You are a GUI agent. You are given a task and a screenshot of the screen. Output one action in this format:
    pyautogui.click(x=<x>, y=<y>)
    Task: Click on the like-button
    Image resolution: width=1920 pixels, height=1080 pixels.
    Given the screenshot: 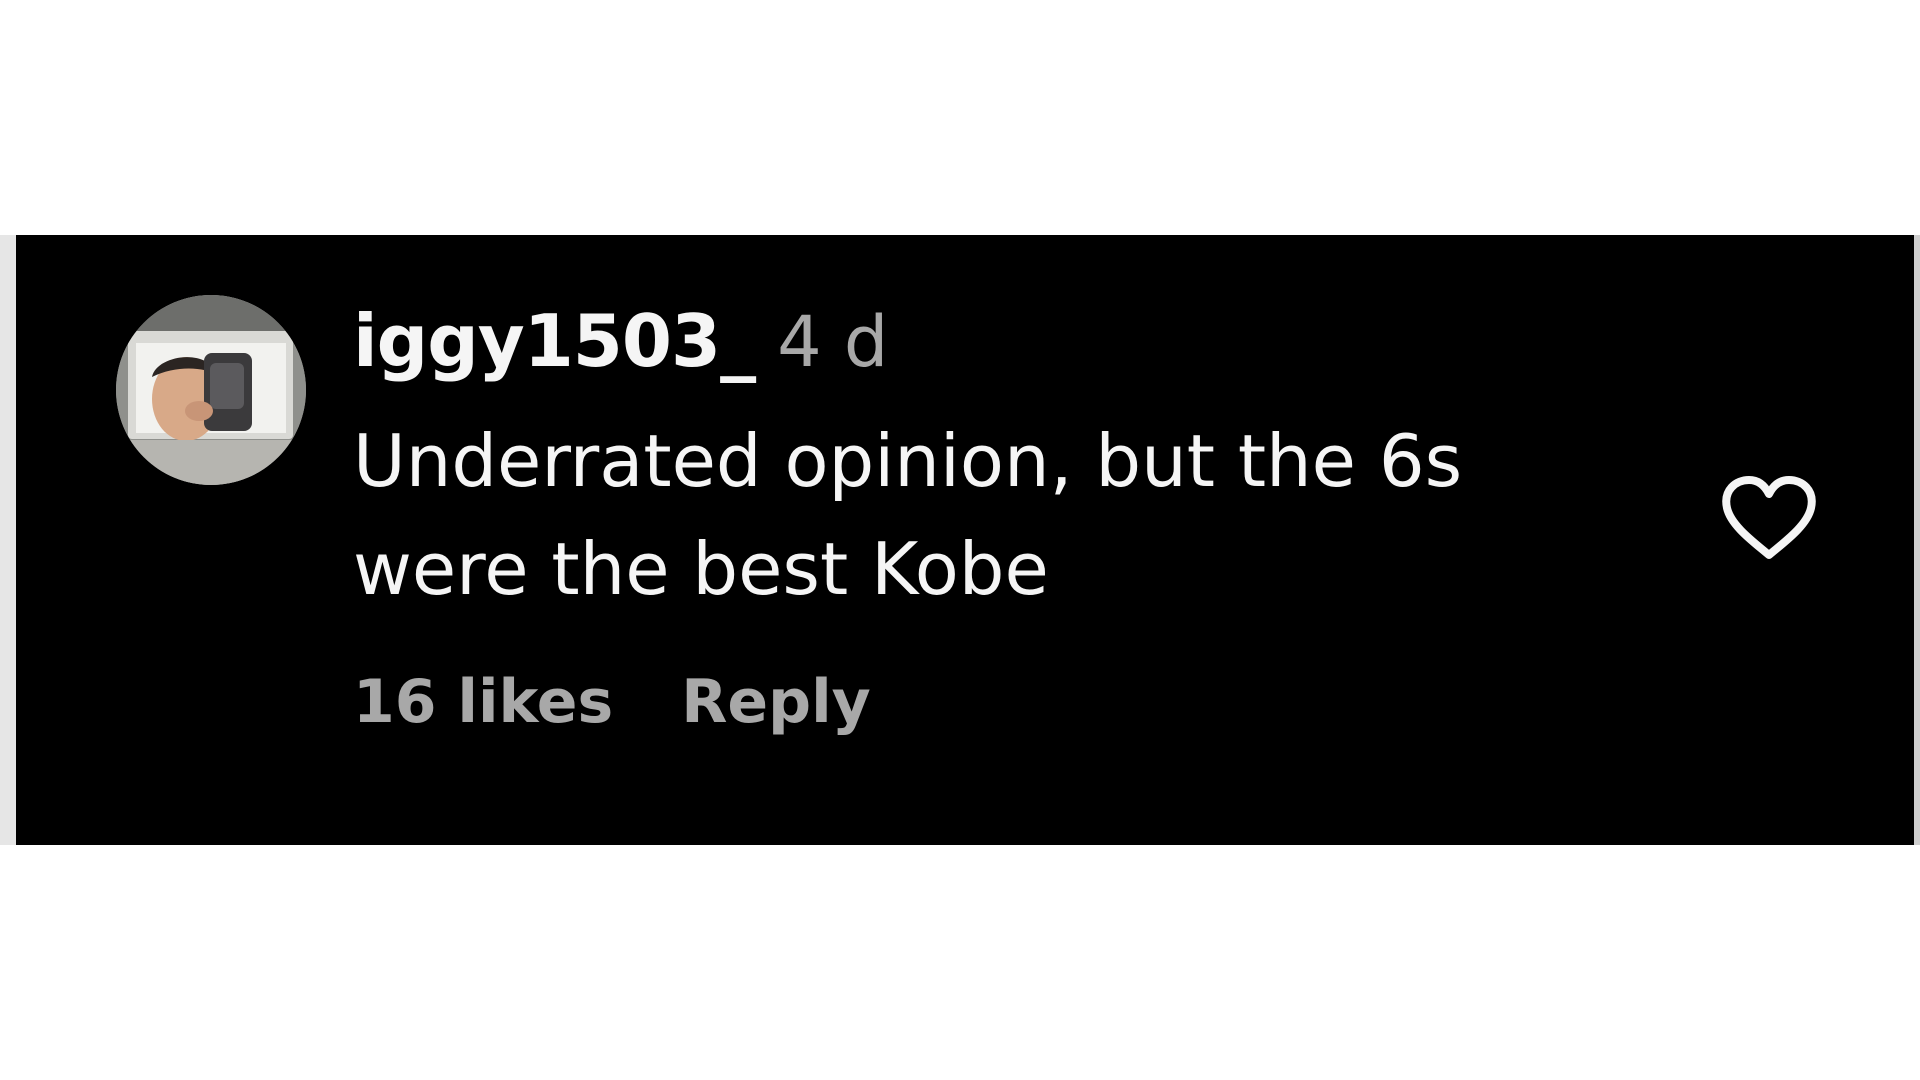 What is the action you would take?
    pyautogui.click(x=1769, y=518)
    